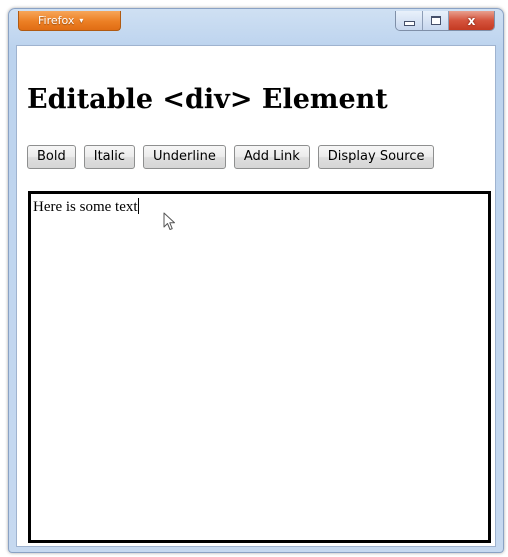 This screenshot has width=508, height=557. What do you see at coordinates (207, 99) in the screenshot?
I see `page-title: Editable <div> Element` at bounding box center [207, 99].